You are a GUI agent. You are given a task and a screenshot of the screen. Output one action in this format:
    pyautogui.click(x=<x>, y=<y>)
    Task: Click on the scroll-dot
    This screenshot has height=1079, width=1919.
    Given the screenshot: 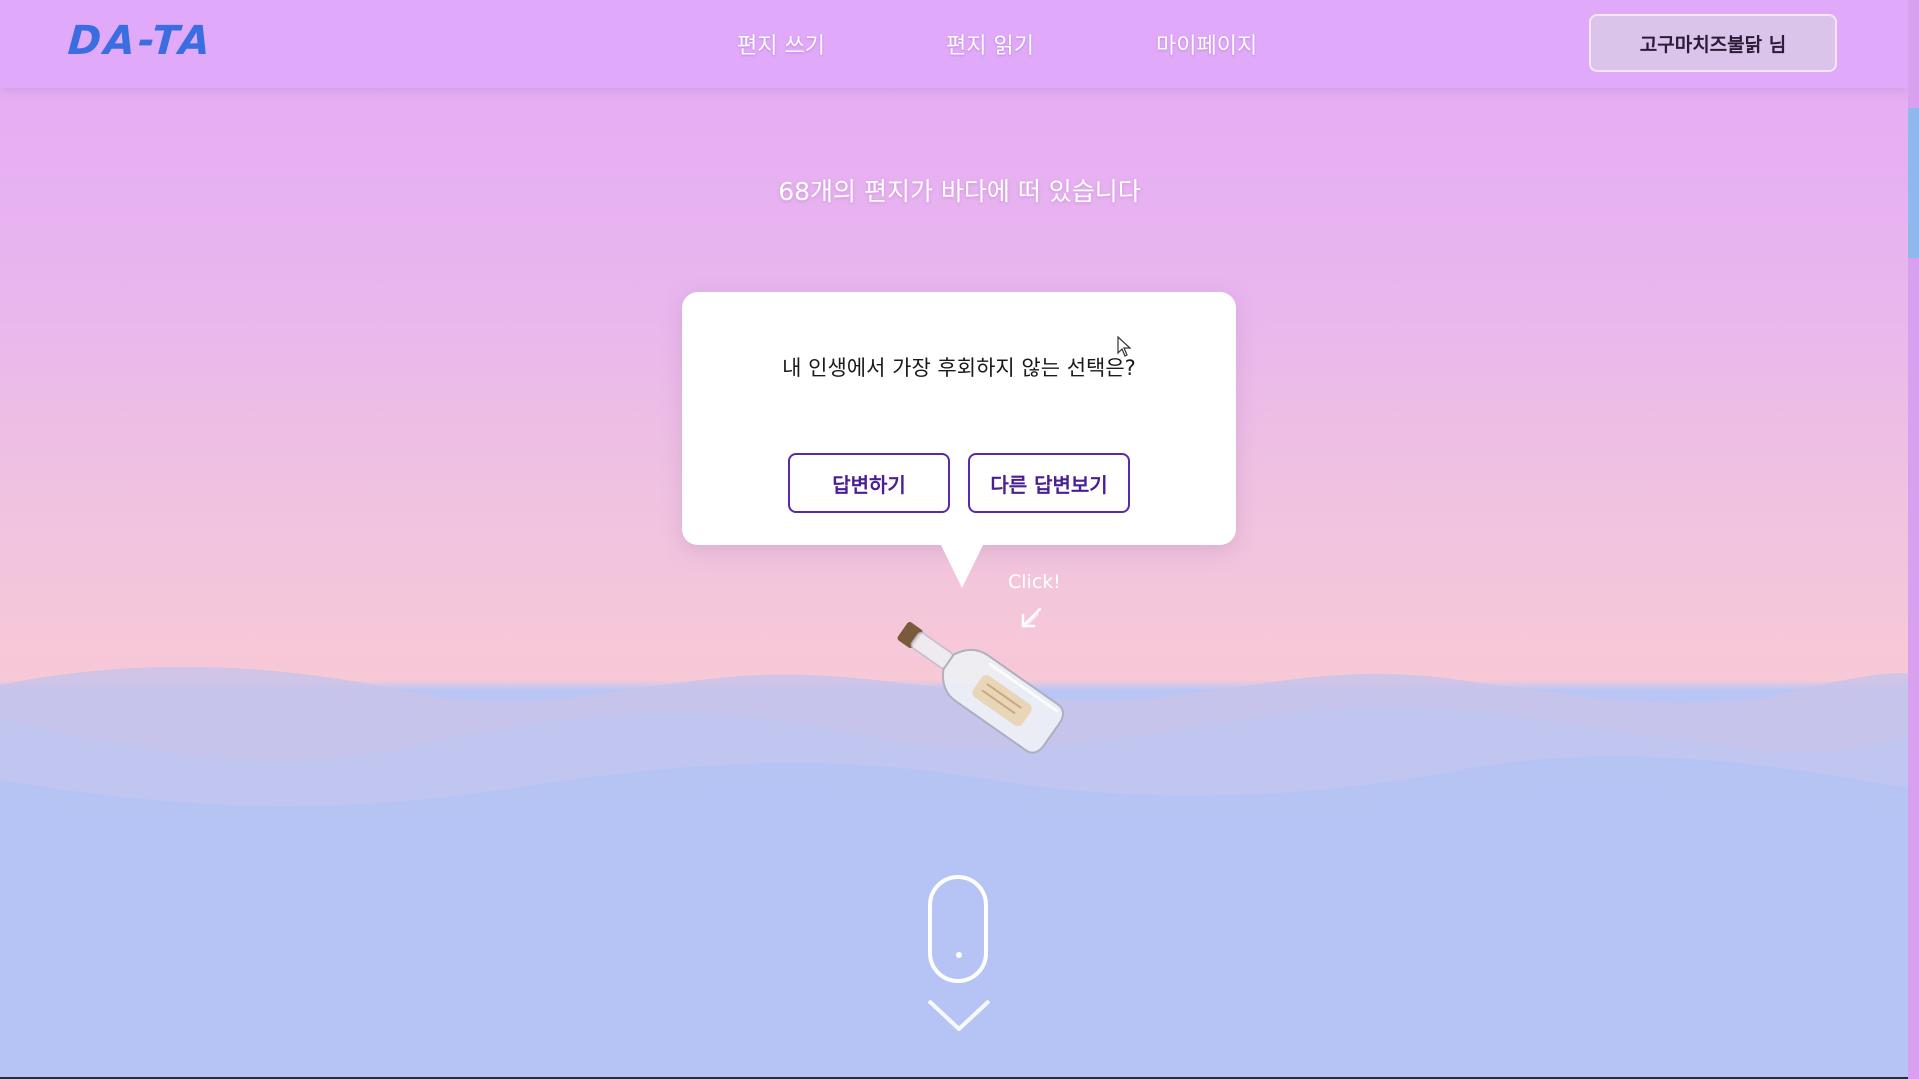 What is the action you would take?
    pyautogui.click(x=959, y=955)
    